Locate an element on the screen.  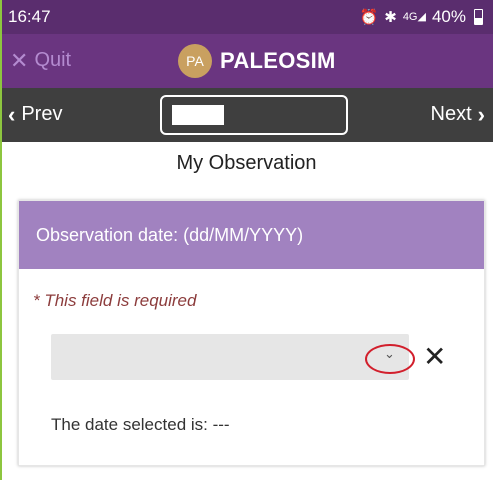
battery-icon is located at coordinates (478, 17).